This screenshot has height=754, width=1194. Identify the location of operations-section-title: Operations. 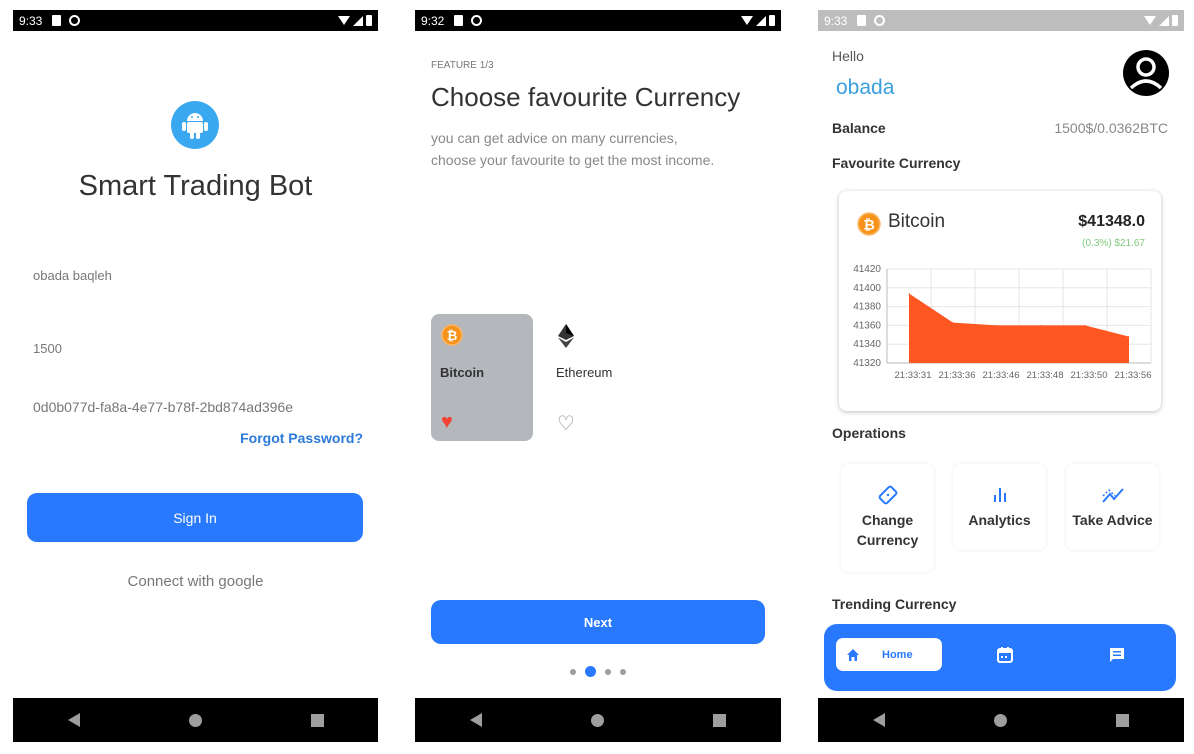
(869, 433).